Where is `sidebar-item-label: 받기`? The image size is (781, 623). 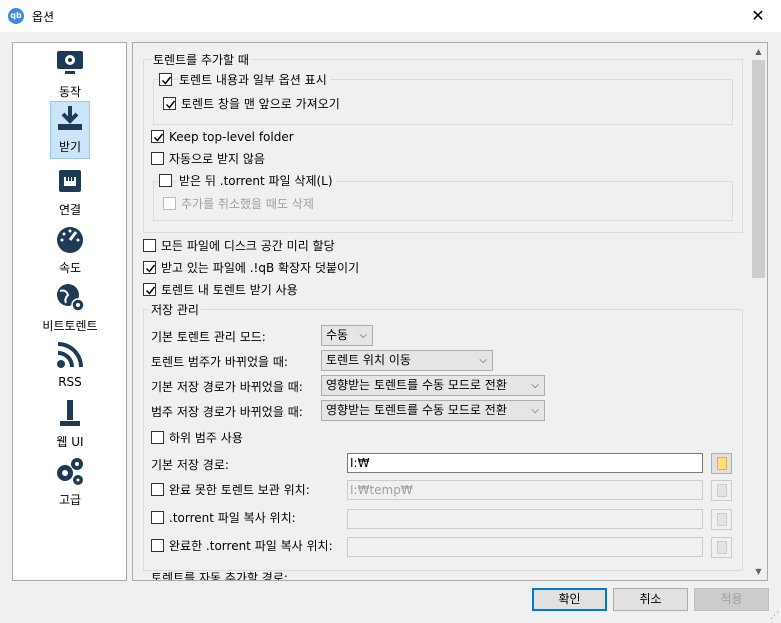
sidebar-item-label: 받기 is located at coordinates (70, 147).